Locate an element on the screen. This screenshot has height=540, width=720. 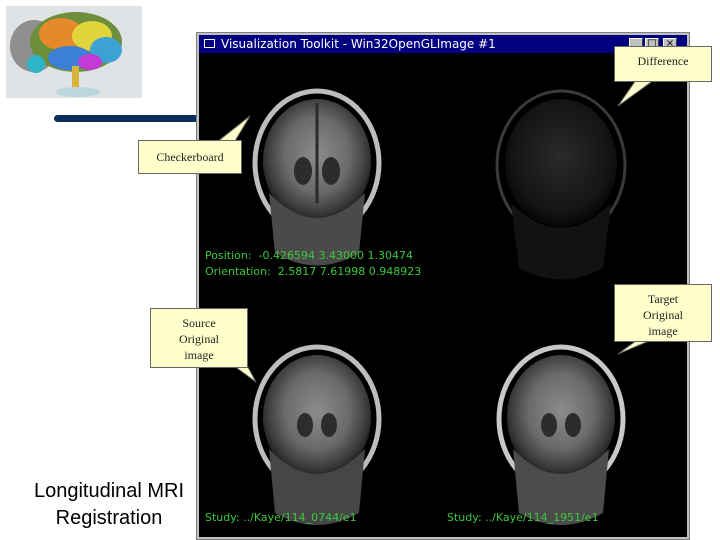
target-callout: Target Original image is located at coordinates (663, 313).